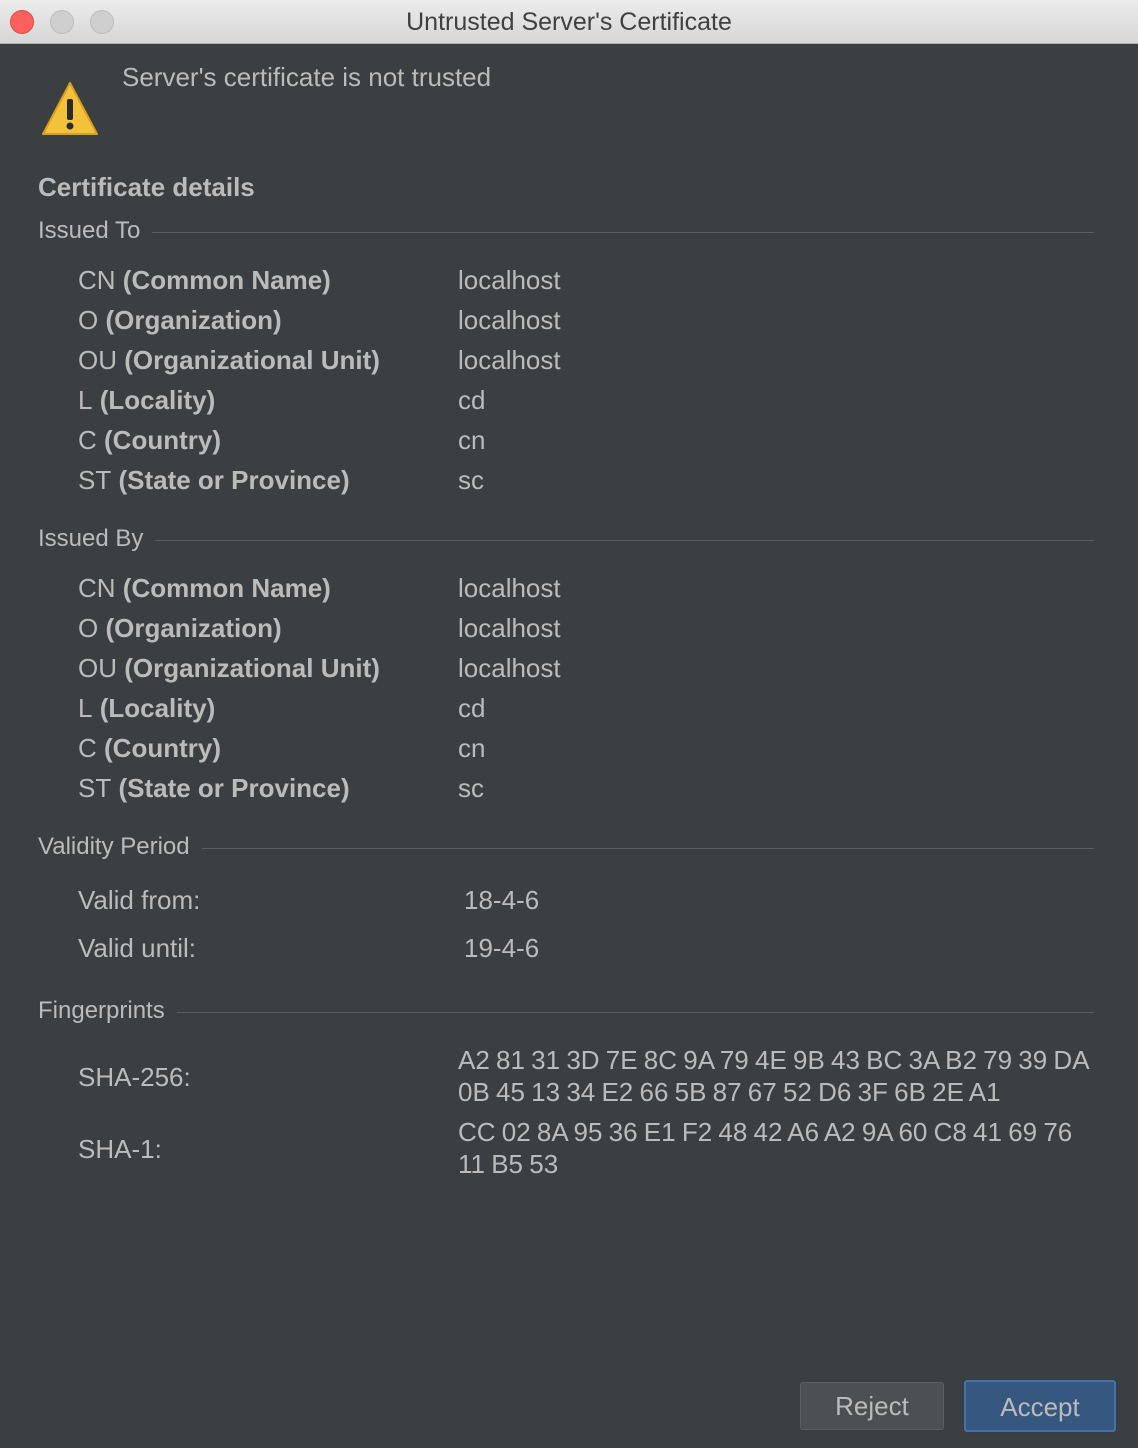 The image size is (1138, 1448). What do you see at coordinates (91, 538) in the screenshot?
I see `issued-by-label: Issued By` at bounding box center [91, 538].